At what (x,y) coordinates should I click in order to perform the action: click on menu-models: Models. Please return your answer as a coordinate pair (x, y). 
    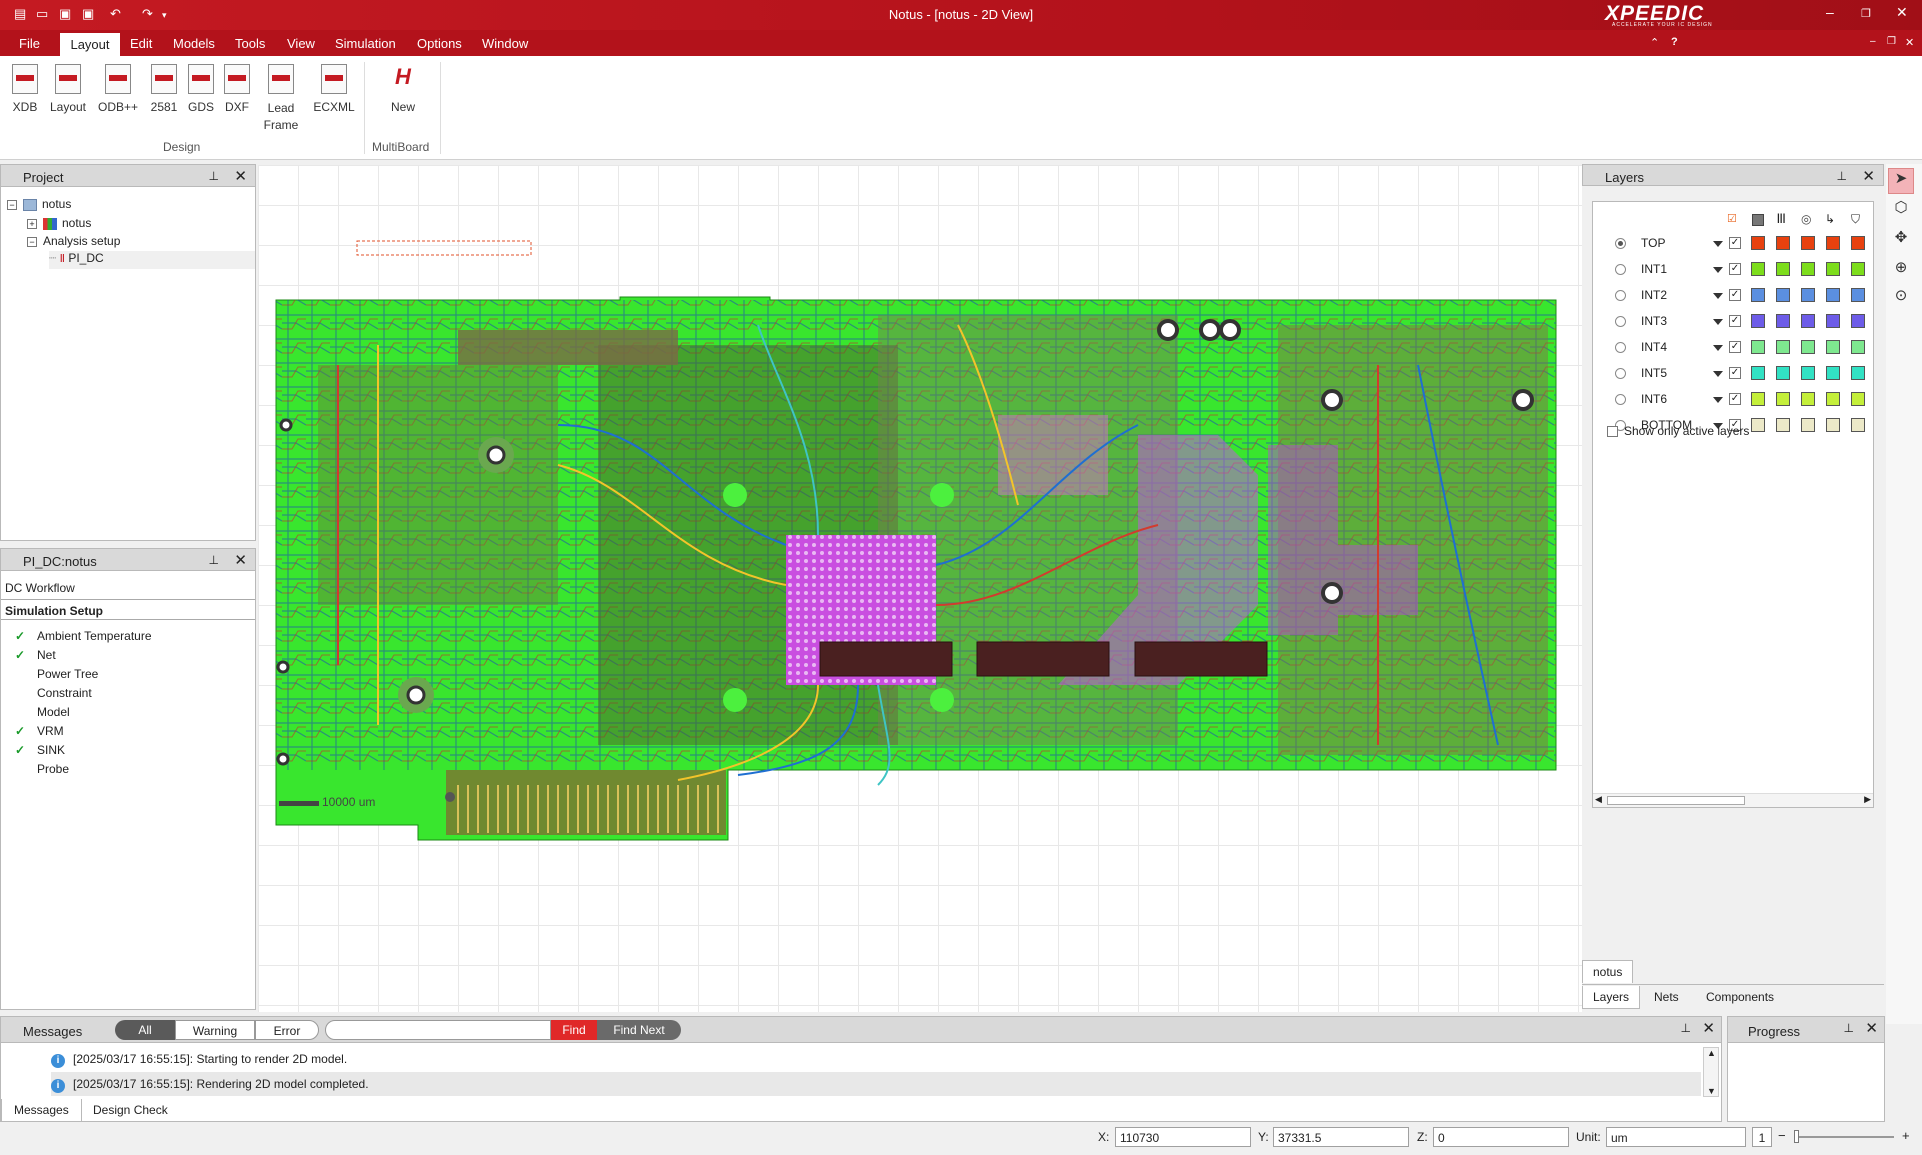
    Looking at the image, I should click on (194, 43).